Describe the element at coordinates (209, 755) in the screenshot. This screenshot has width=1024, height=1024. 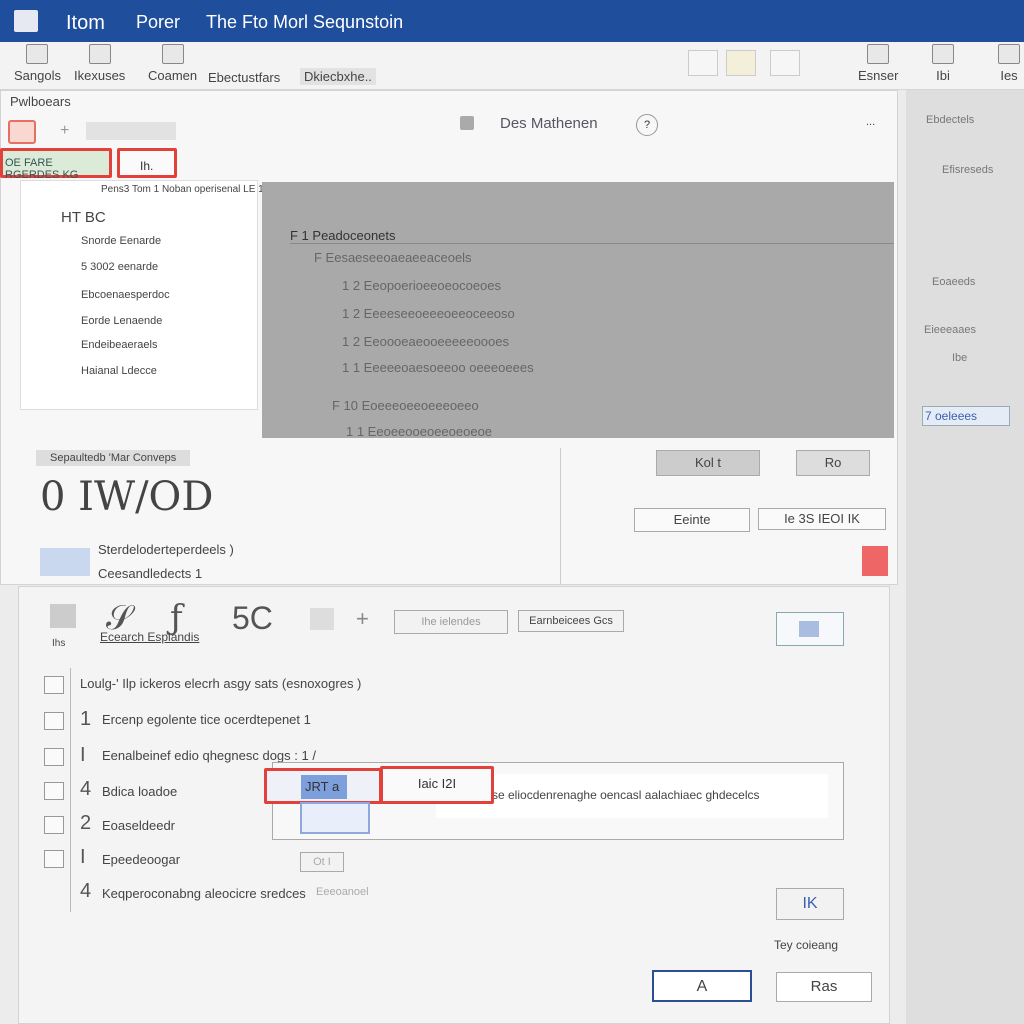
I see `editor-line: Eenalbeinef edio qhegnesc dogs : 1 /` at that location.